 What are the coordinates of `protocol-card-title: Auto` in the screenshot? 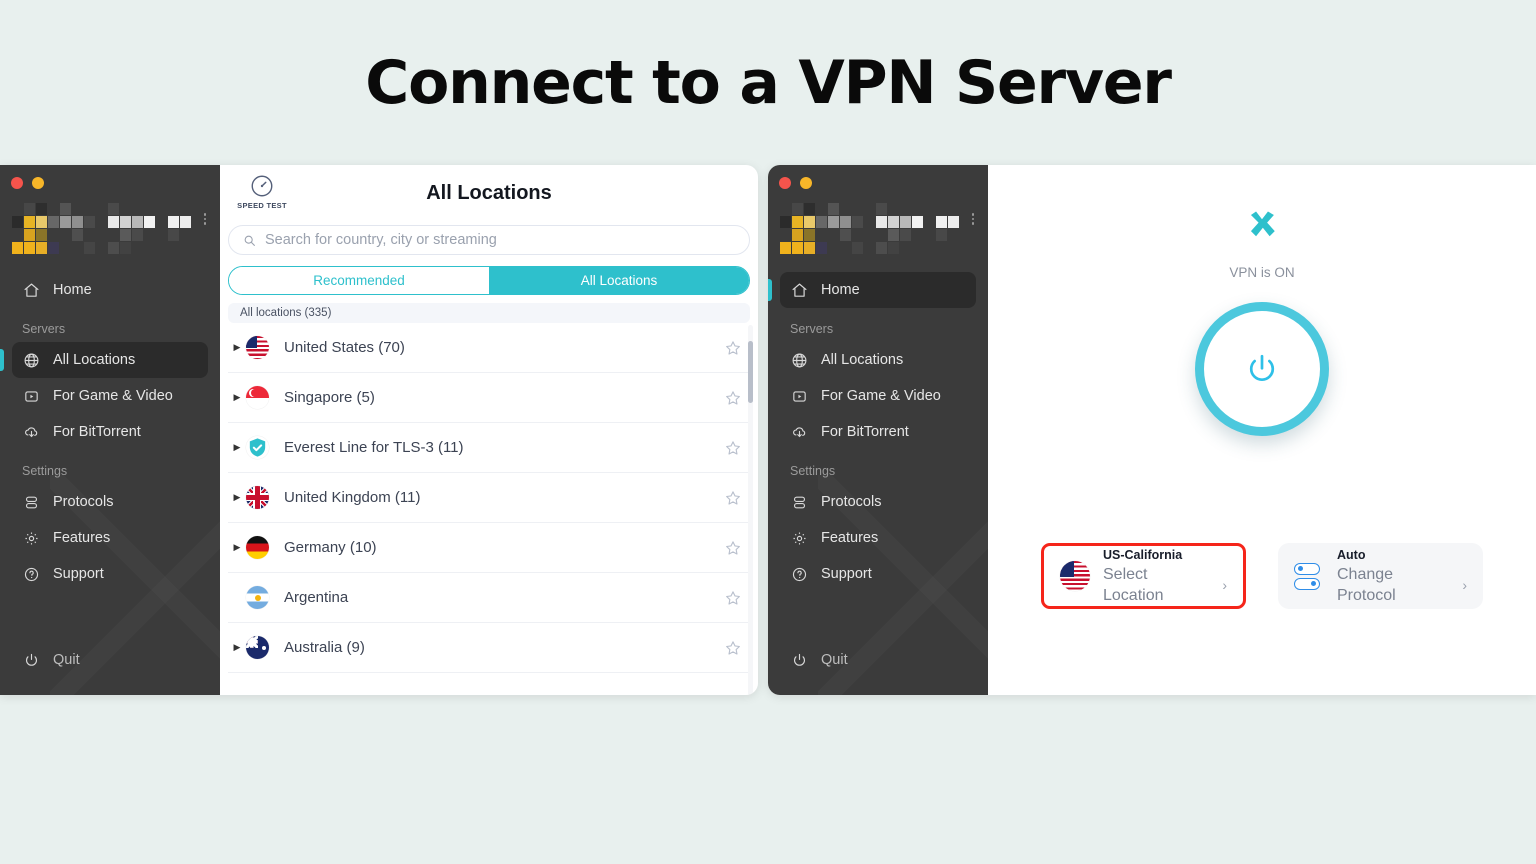 It's located at (1351, 555).